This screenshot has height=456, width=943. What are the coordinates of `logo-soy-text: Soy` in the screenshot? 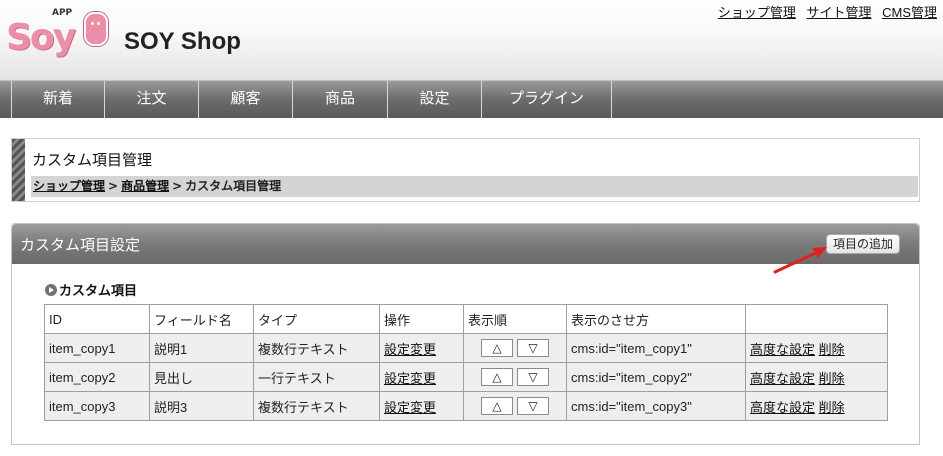 It's located at (41, 37).